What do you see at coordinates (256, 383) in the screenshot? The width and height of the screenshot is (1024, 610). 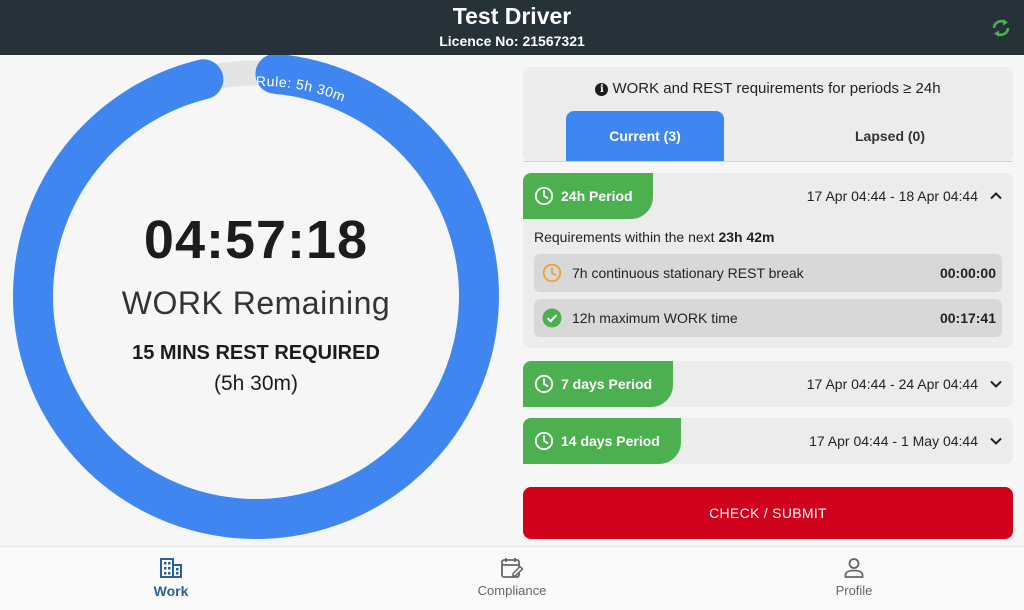 I see `rest-required-duration: (5h 30m)` at bounding box center [256, 383].